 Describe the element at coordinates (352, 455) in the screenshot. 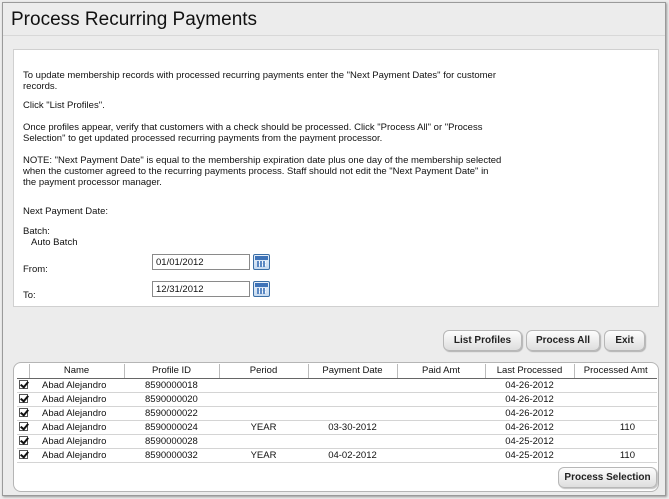

I see `cell-payment-date: 04-02-2012` at that location.